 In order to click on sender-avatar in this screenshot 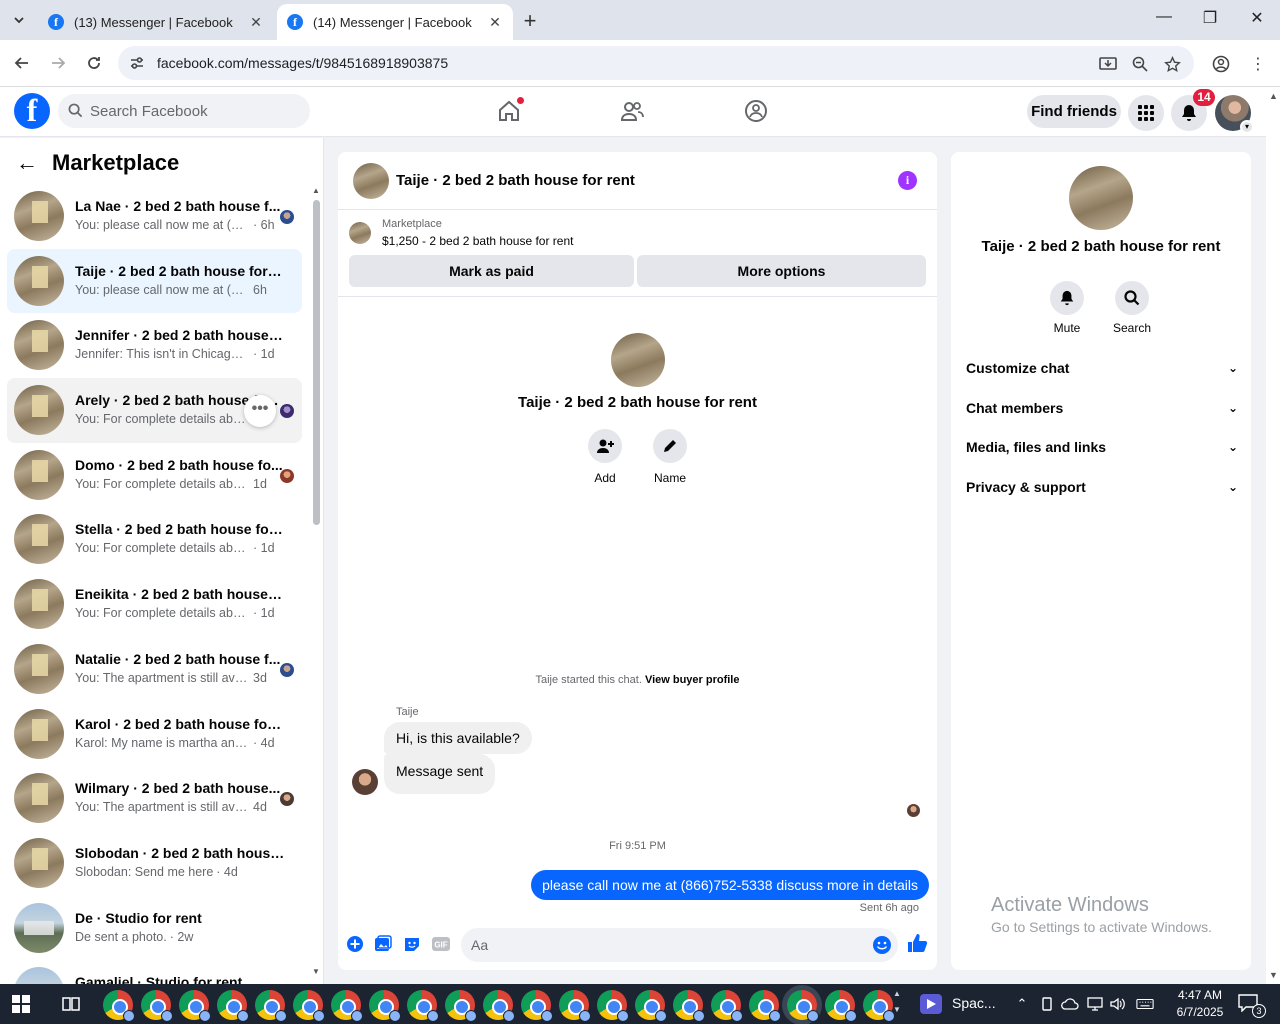, I will do `click(365, 782)`.